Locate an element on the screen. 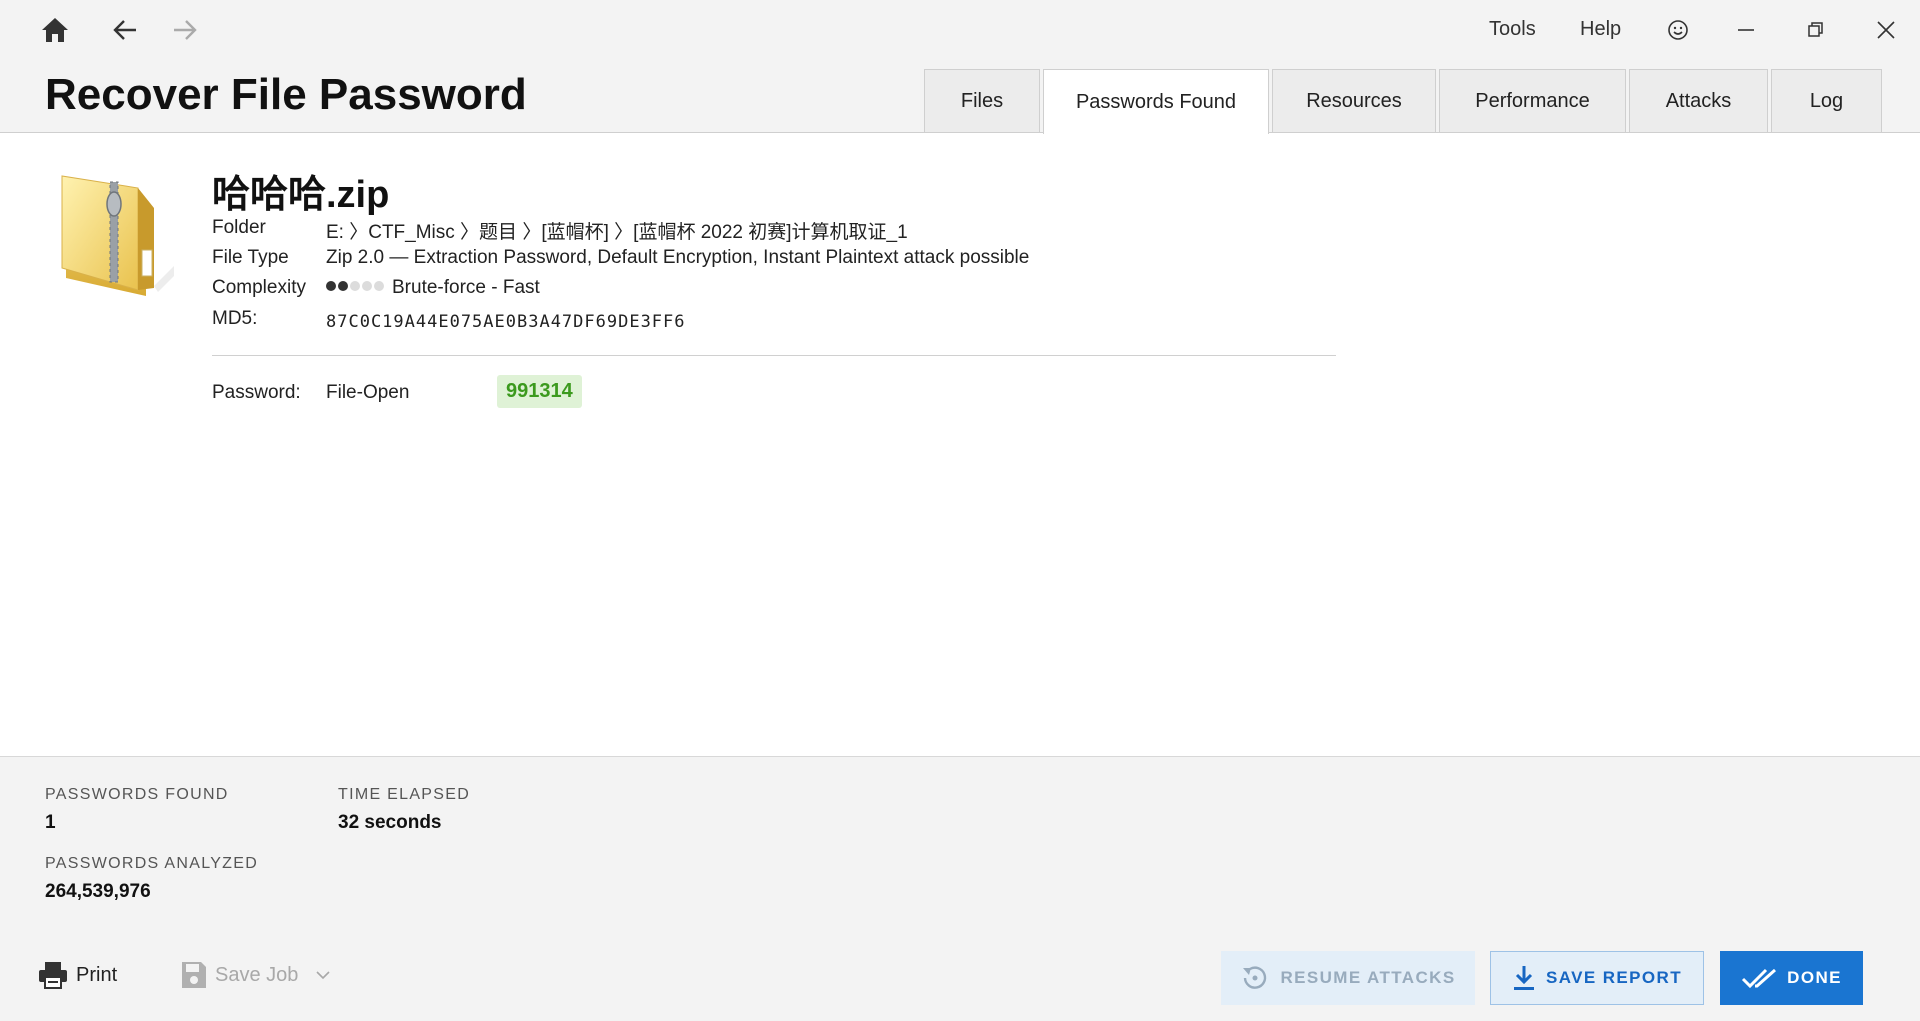 The image size is (1920, 1021). save-job-label: Save Job is located at coordinates (257, 974).